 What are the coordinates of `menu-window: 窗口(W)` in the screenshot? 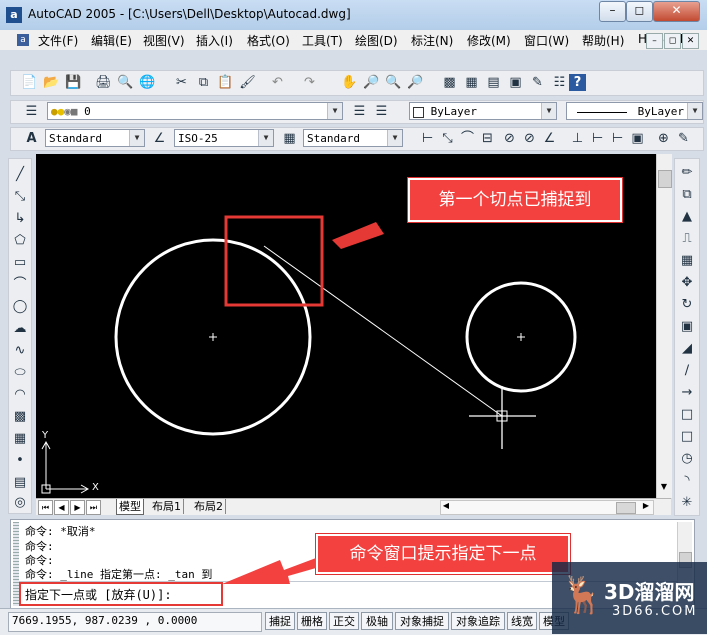 It's located at (546, 40).